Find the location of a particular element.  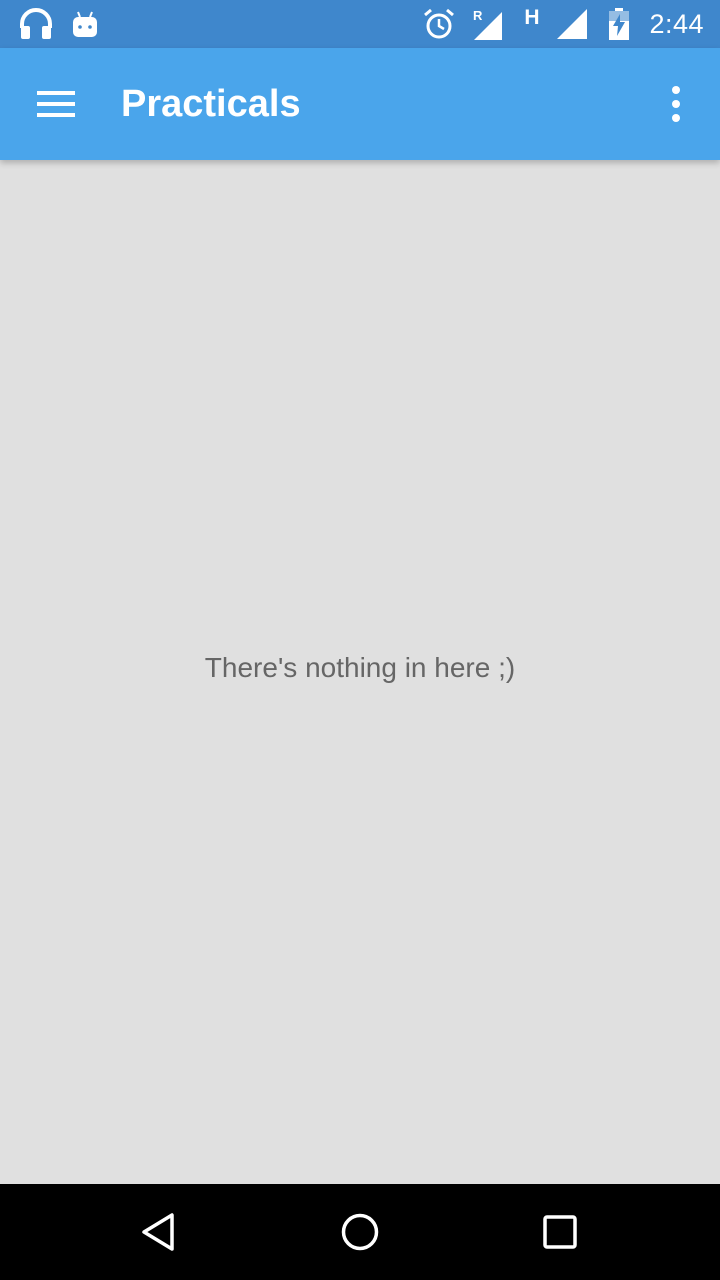

battery-charging-icon is located at coordinates (619, 24).